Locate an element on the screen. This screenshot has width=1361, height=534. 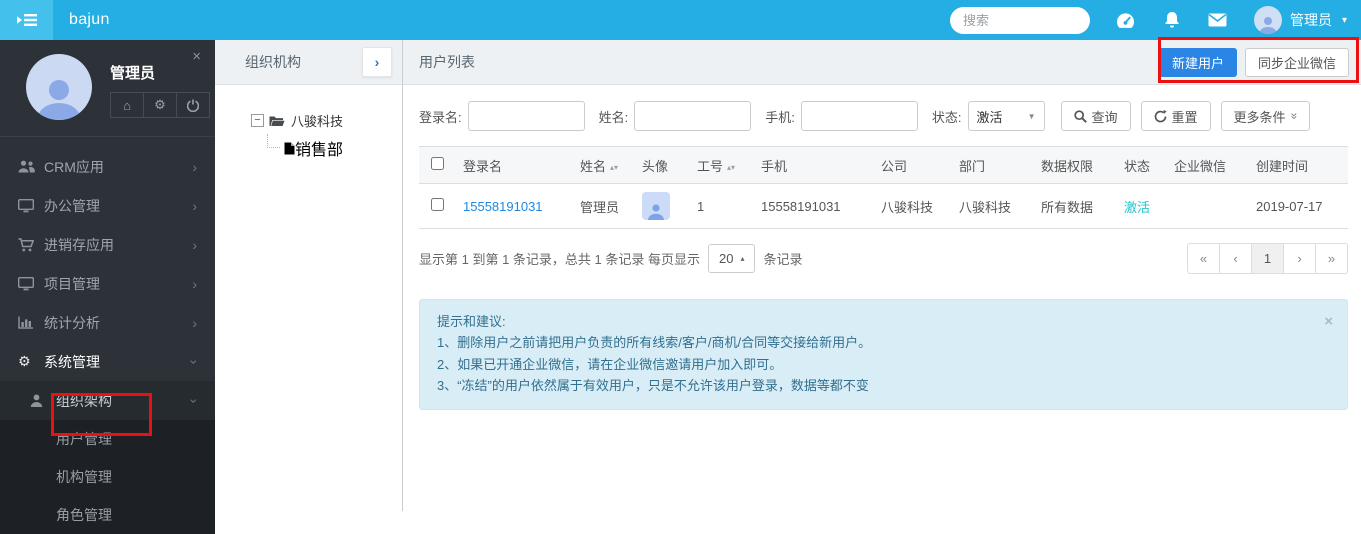
create-user-button: 新建用户 is located at coordinates (1198, 62).